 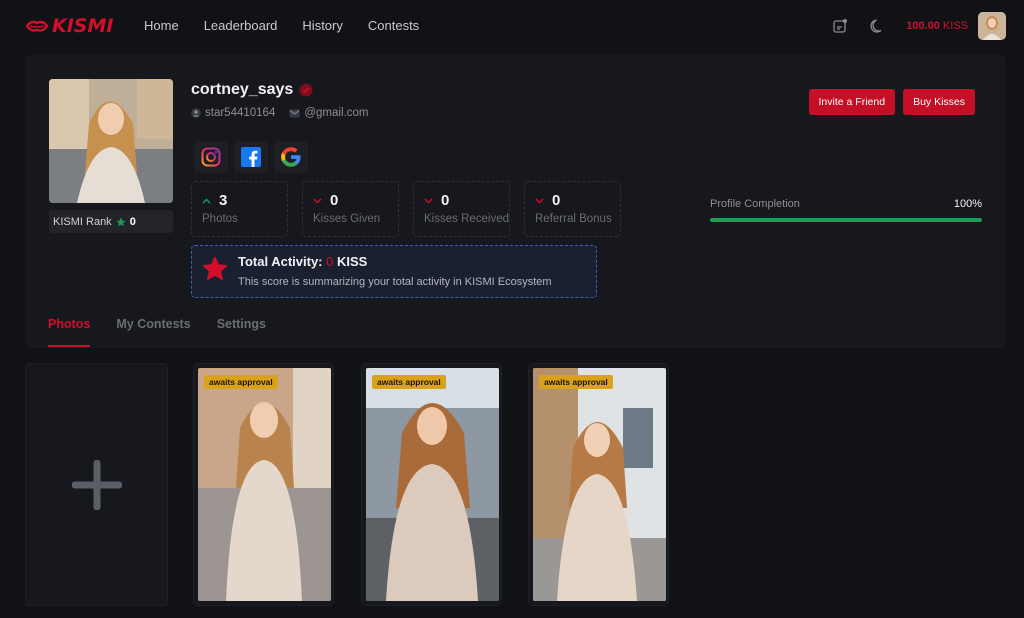 What do you see at coordinates (82, 221) in the screenshot?
I see `rank-label: KISMI Rank` at bounding box center [82, 221].